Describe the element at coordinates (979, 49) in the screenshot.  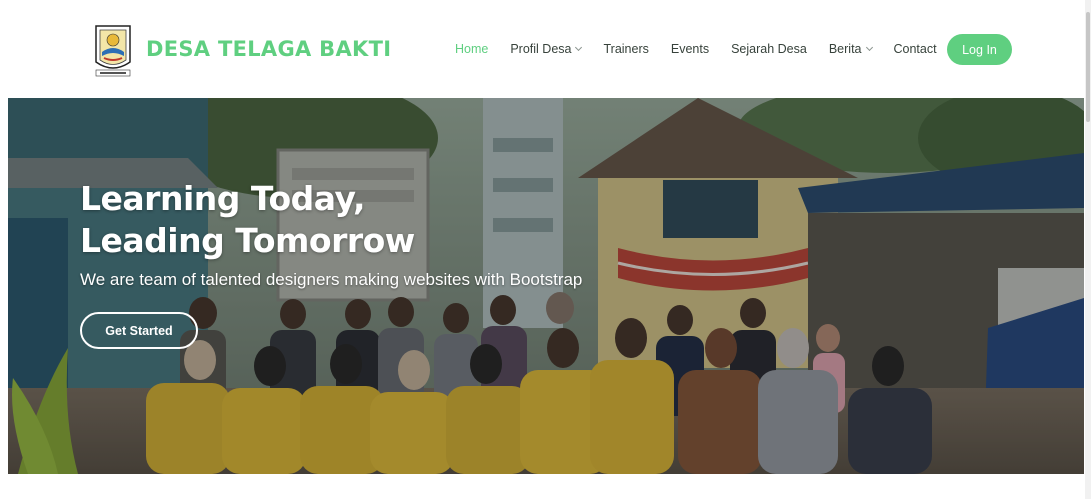
I see `login-button: Log In` at that location.